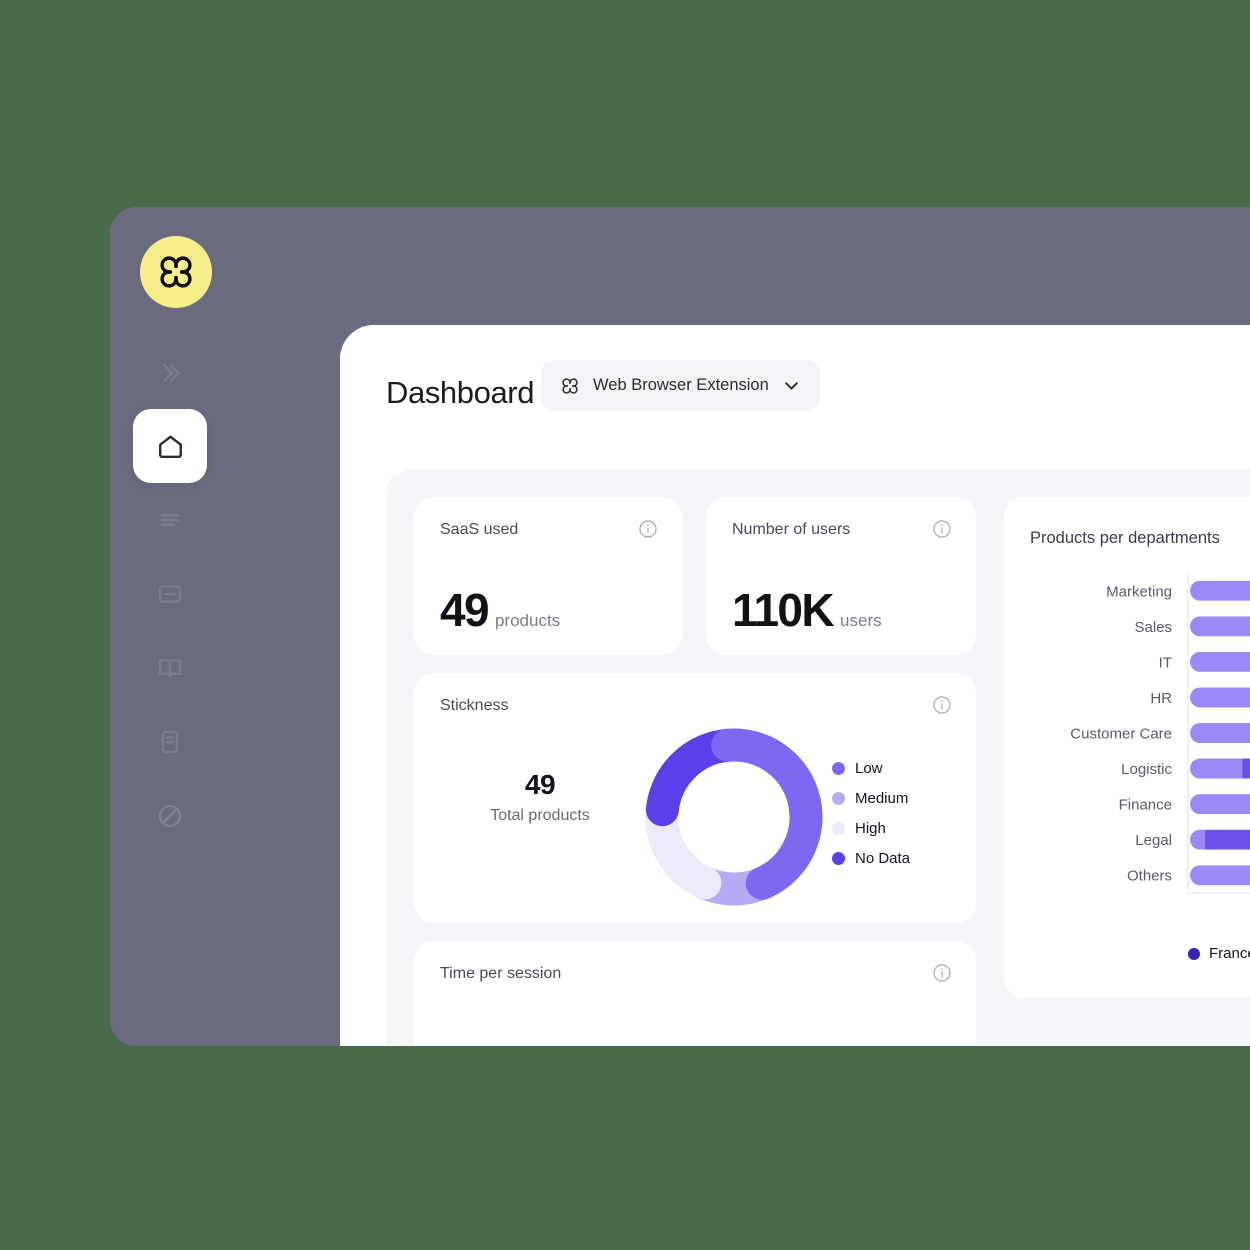  I want to click on legend-dot-france, so click(1194, 953).